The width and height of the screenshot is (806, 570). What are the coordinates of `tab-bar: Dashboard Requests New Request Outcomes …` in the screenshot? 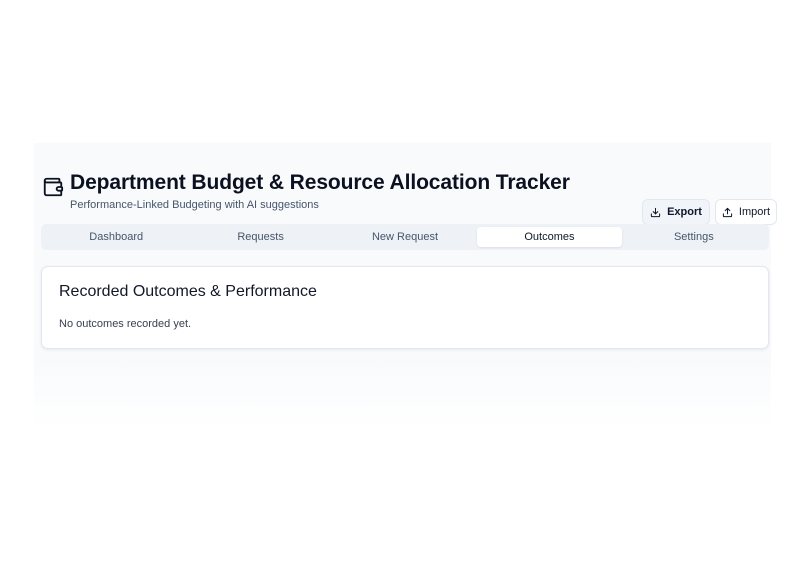 It's located at (405, 237).